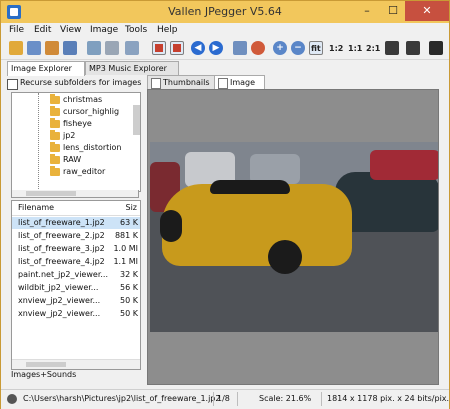 The height and width of the screenshot is (409, 450). Describe the element at coordinates (69, 135) in the screenshot. I see `folder-label: jp2` at that location.